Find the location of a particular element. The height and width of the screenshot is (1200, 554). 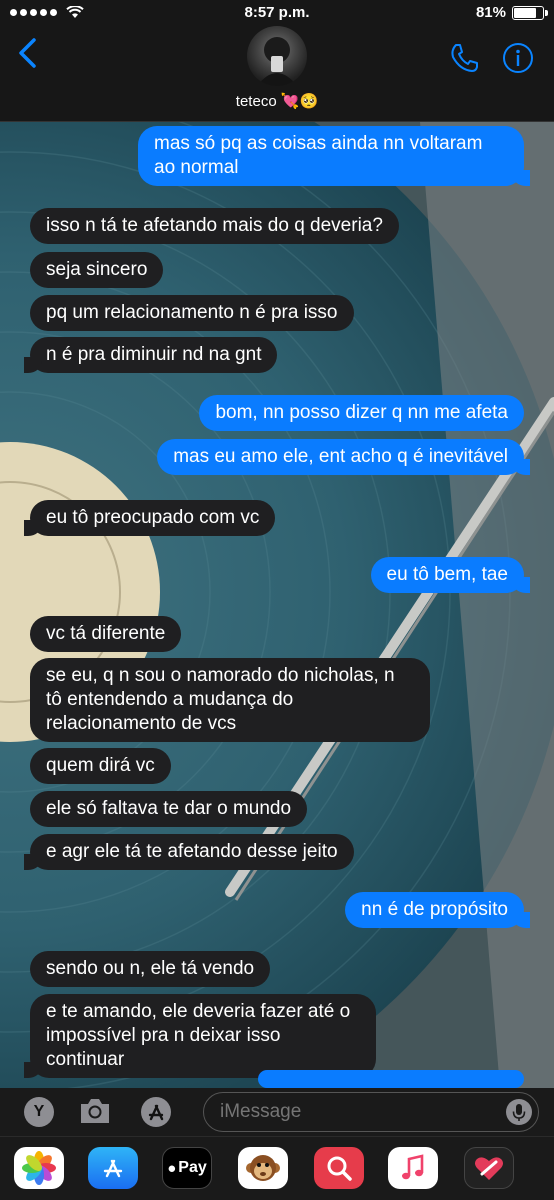

message-bubble-incoming: ele só faltava te dar o mundo is located at coordinates (169, 809).